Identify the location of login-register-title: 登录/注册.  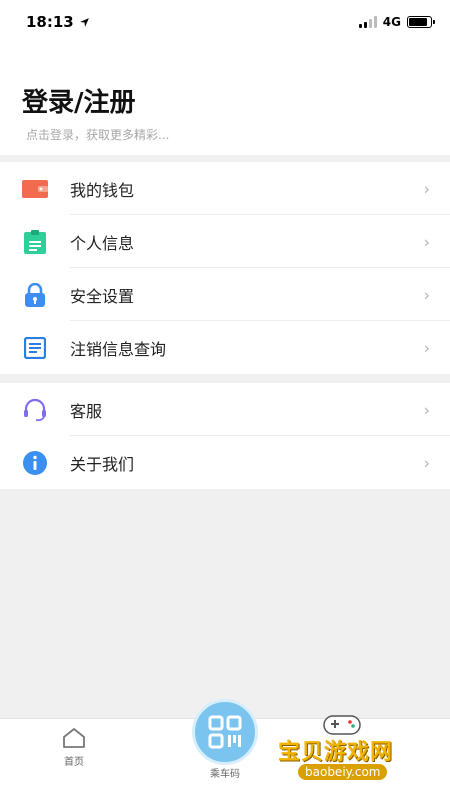
(79, 100).